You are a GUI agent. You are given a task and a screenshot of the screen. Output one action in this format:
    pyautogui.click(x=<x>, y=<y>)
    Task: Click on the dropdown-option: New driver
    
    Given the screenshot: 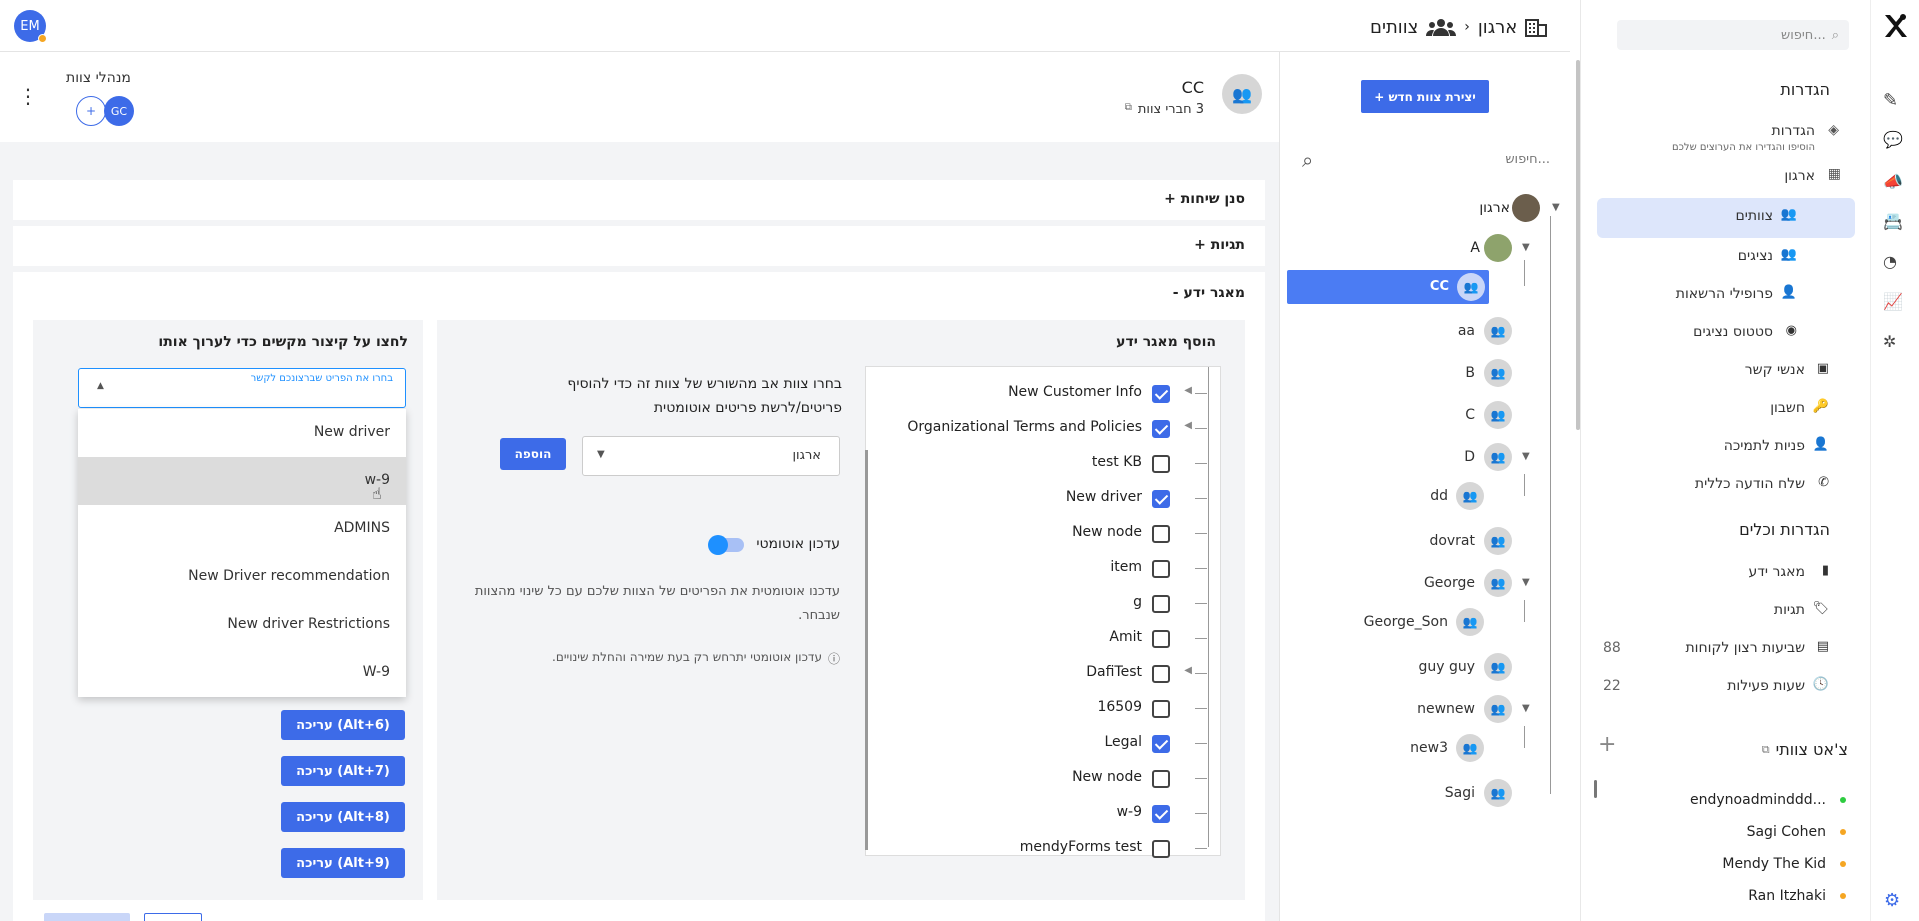 What is the action you would take?
    pyautogui.click(x=242, y=433)
    